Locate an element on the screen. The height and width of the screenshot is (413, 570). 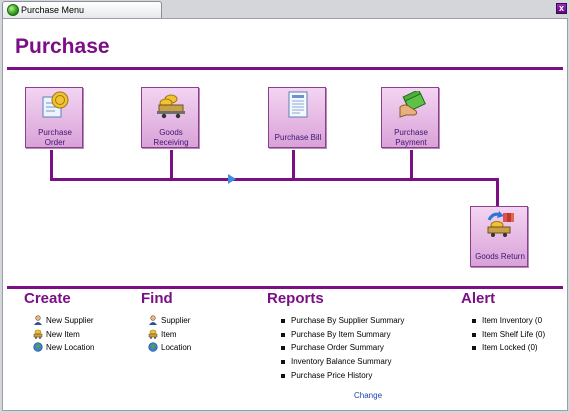
report-label: Purchase By Item Summary is located at coordinates (341, 334).